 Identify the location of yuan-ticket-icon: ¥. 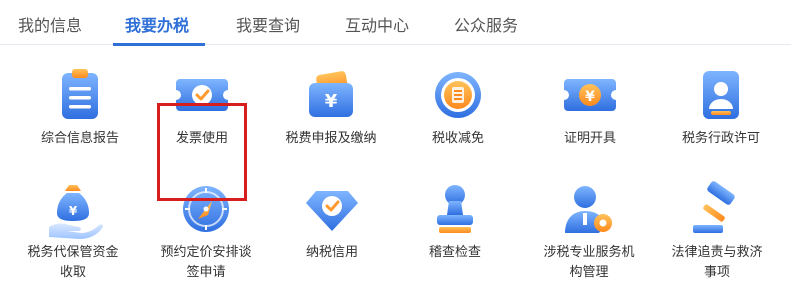
(590, 95).